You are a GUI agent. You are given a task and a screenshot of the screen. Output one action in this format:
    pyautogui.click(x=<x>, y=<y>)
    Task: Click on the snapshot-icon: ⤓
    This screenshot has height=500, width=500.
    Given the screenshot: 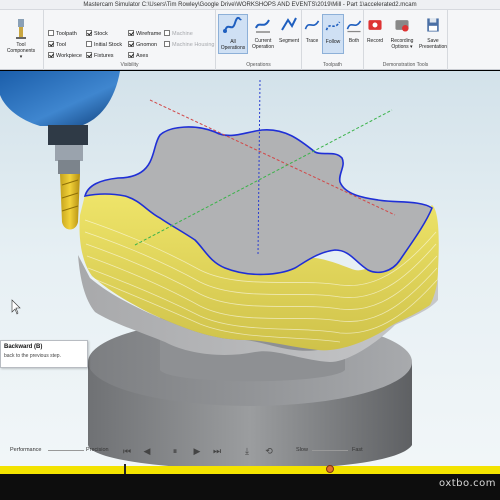 What is the action you would take?
    pyautogui.click(x=247, y=451)
    